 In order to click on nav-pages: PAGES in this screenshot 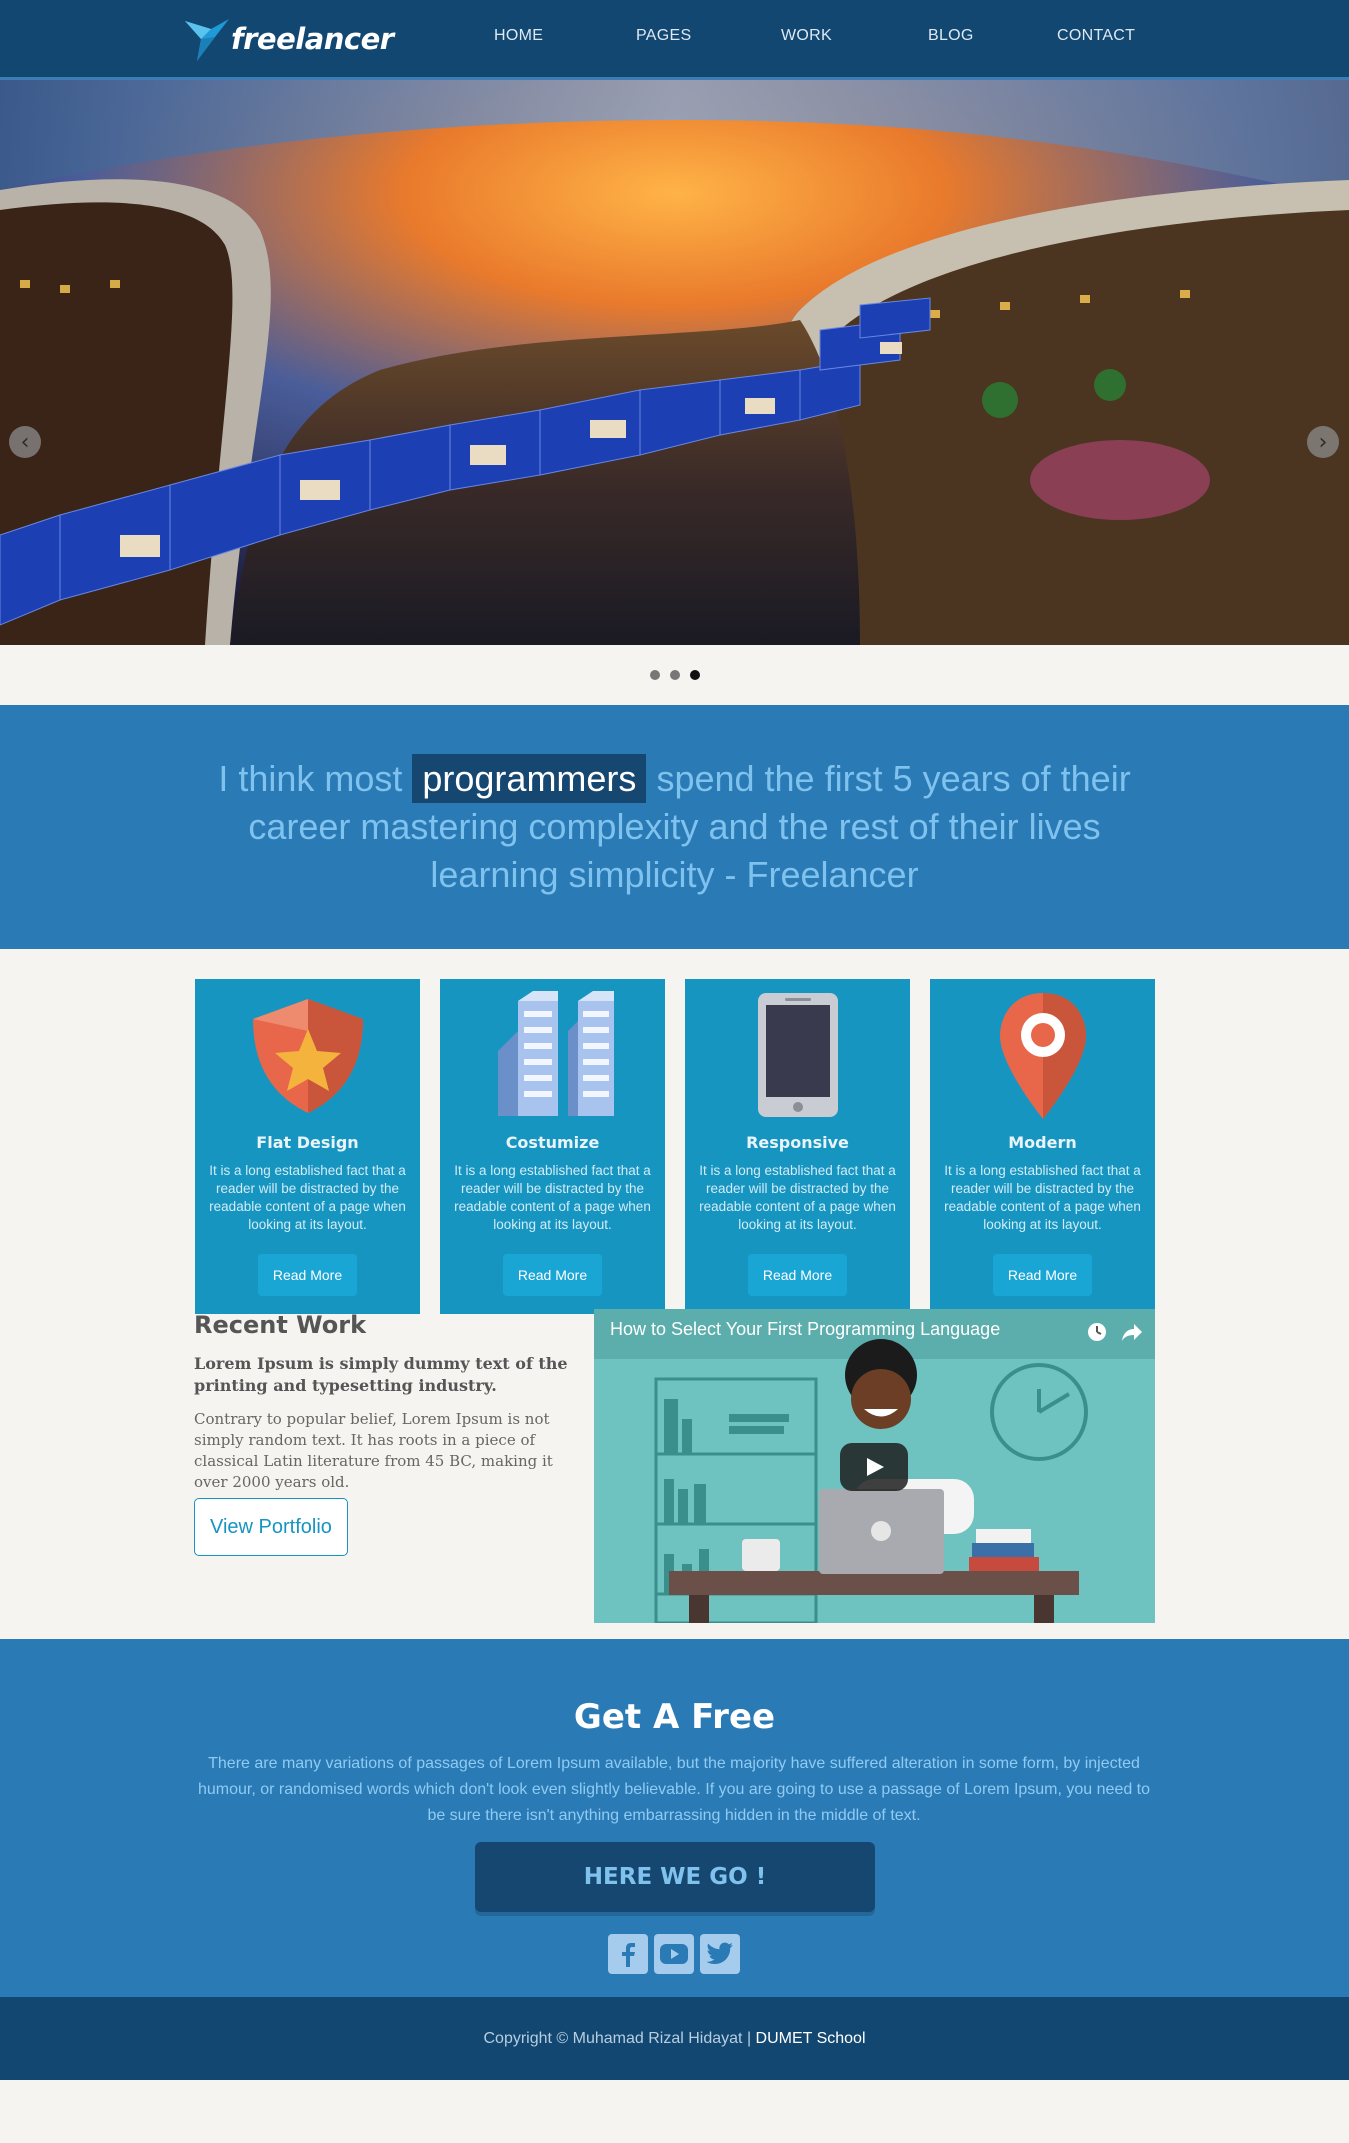, I will do `click(663, 36)`.